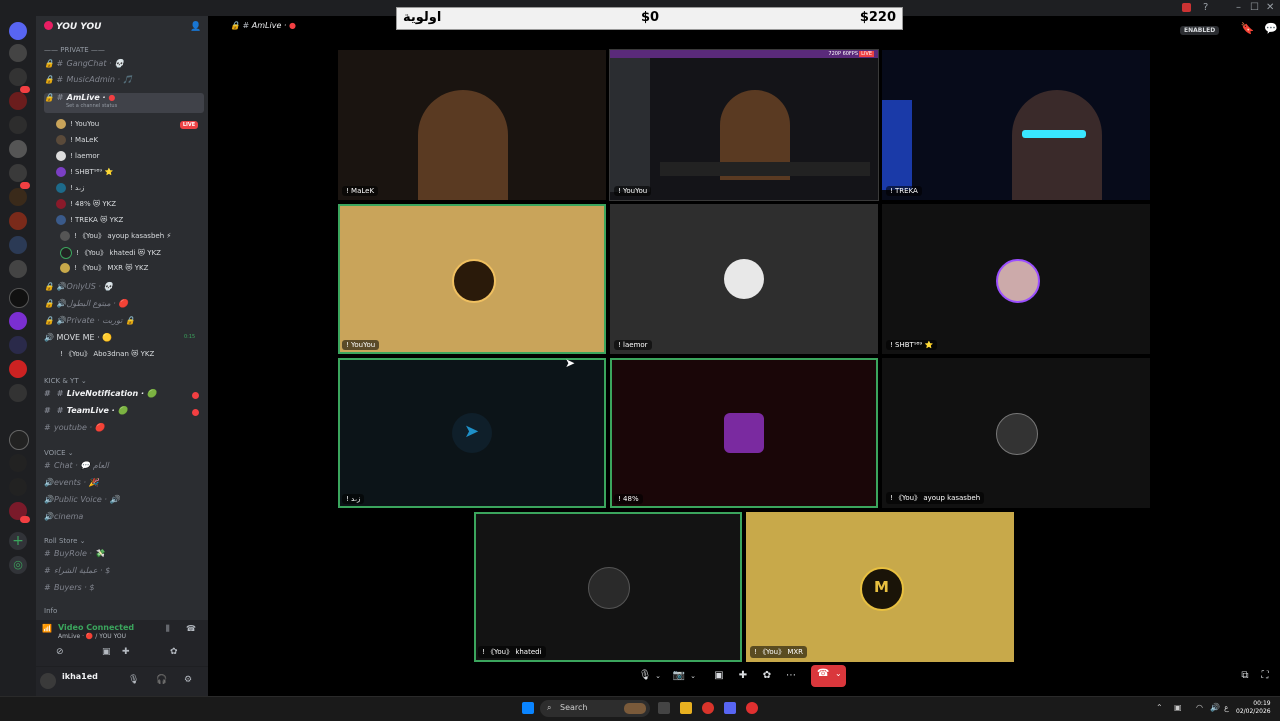 The image size is (1280, 721). Describe the element at coordinates (18, 565) in the screenshot. I see `discover-icon: ◎` at that location.